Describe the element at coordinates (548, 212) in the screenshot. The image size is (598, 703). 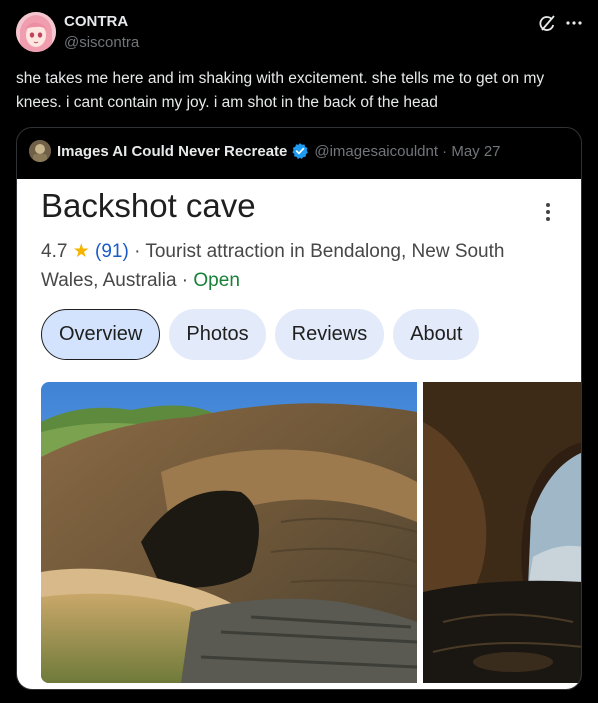
I see `kebab-menu-icon` at that location.